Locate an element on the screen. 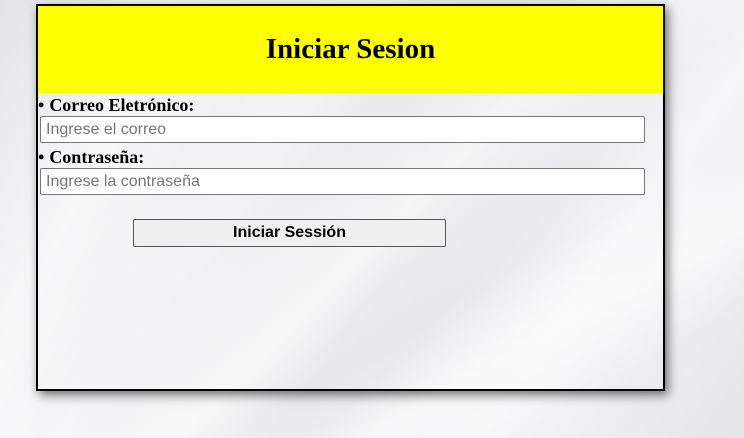 This screenshot has height=438, width=744. password-label-text: Contraseña: is located at coordinates (97, 157).